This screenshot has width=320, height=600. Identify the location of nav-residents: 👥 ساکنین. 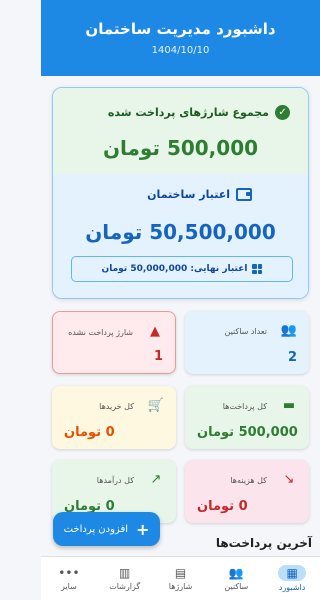
(236, 578).